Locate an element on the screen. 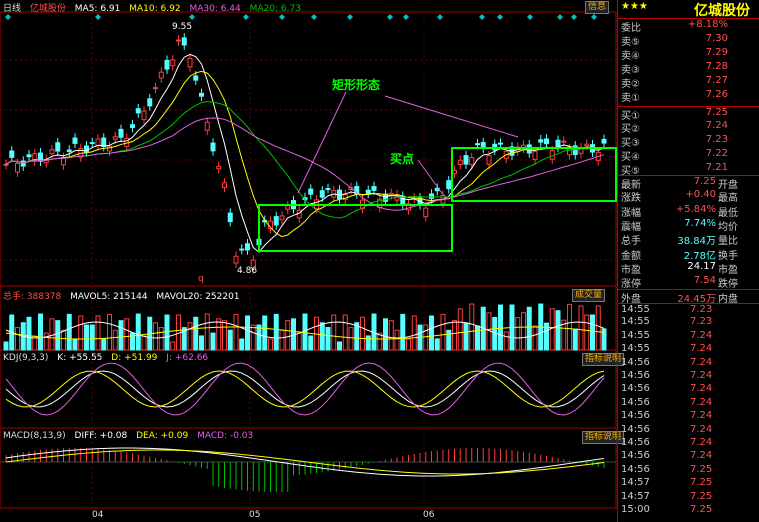 Image resolution: width=759 pixels, height=522 pixels. ask-label: 卖④ is located at coordinates (630, 56).